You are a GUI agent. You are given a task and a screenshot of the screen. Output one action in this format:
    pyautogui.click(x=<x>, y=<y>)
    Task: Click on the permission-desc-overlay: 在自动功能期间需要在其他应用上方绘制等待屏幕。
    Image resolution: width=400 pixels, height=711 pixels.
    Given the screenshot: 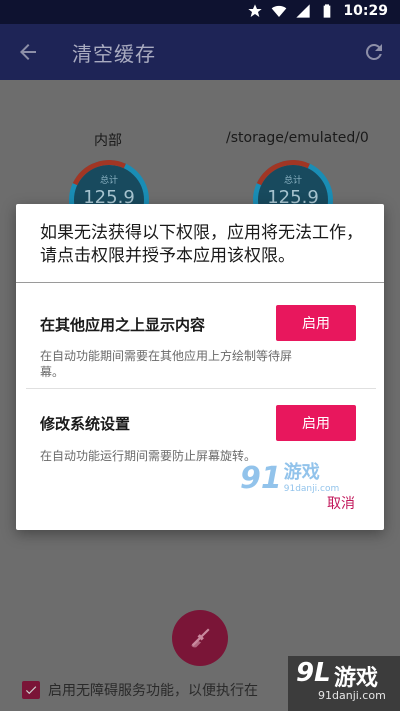 What is the action you would take?
    pyautogui.click(x=166, y=364)
    